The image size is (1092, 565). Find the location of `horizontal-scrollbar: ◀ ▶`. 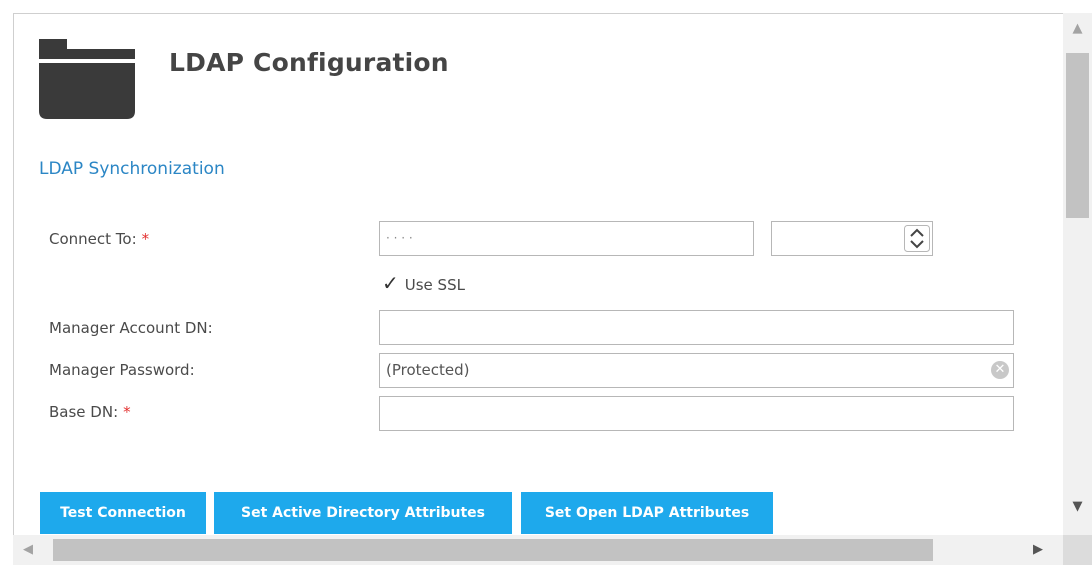

horizontal-scrollbar: ◀ ▶ is located at coordinates (538, 550).